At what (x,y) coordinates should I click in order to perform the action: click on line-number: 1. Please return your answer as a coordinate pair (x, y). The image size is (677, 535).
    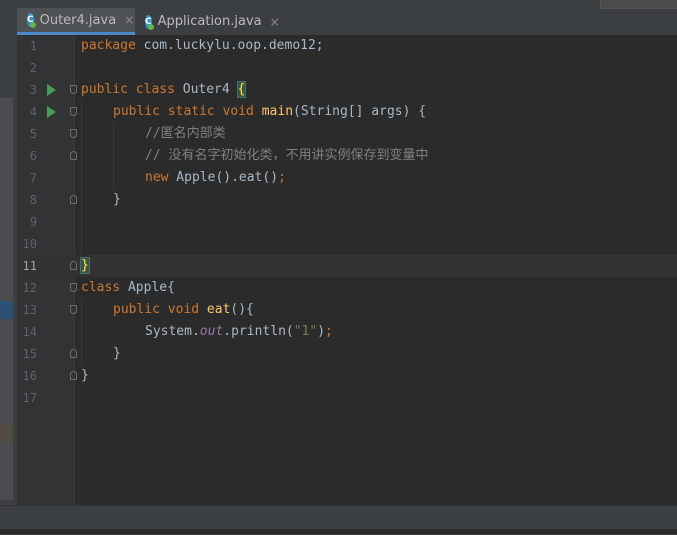
    Looking at the image, I should click on (33, 46).